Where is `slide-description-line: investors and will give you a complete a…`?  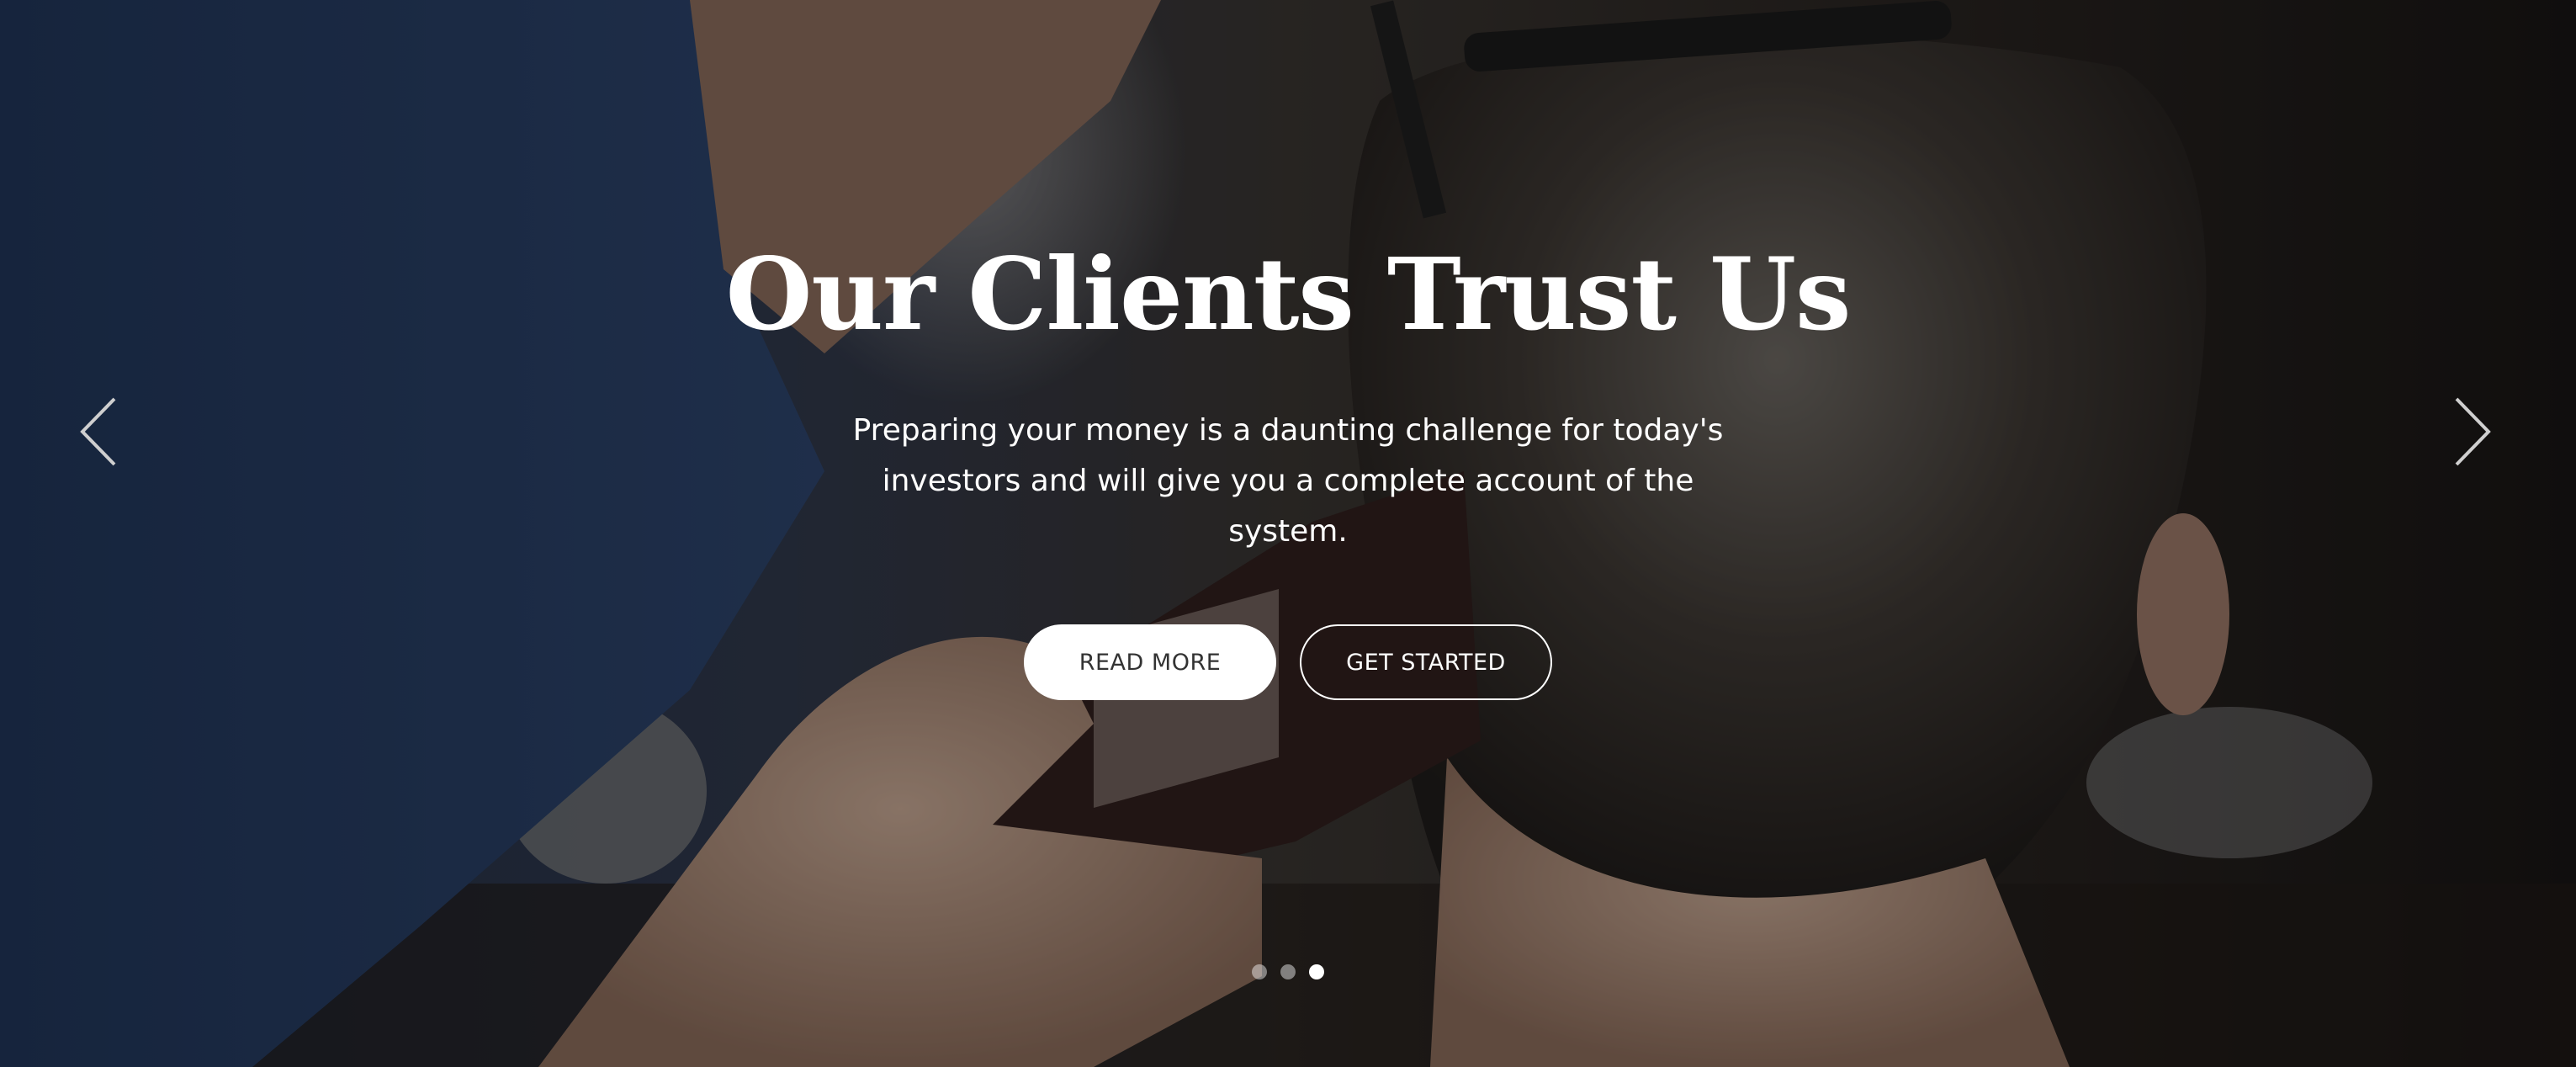
slide-description-line: investors and will give you a complete a… is located at coordinates (1288, 507).